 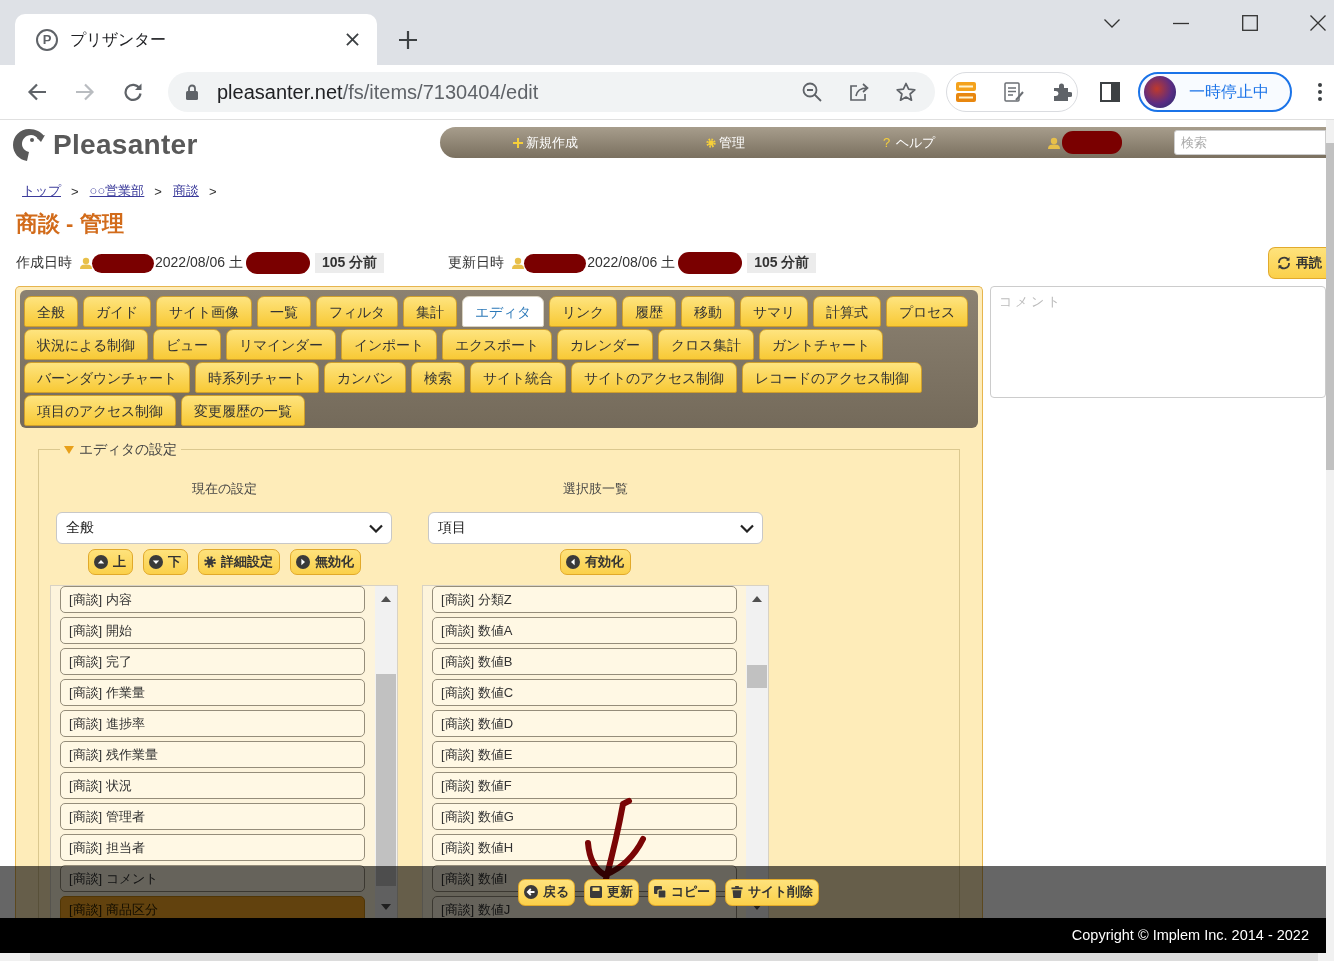 What do you see at coordinates (965, 142) in the screenshot?
I see `nav-link: ? ヘルプ` at bounding box center [965, 142].